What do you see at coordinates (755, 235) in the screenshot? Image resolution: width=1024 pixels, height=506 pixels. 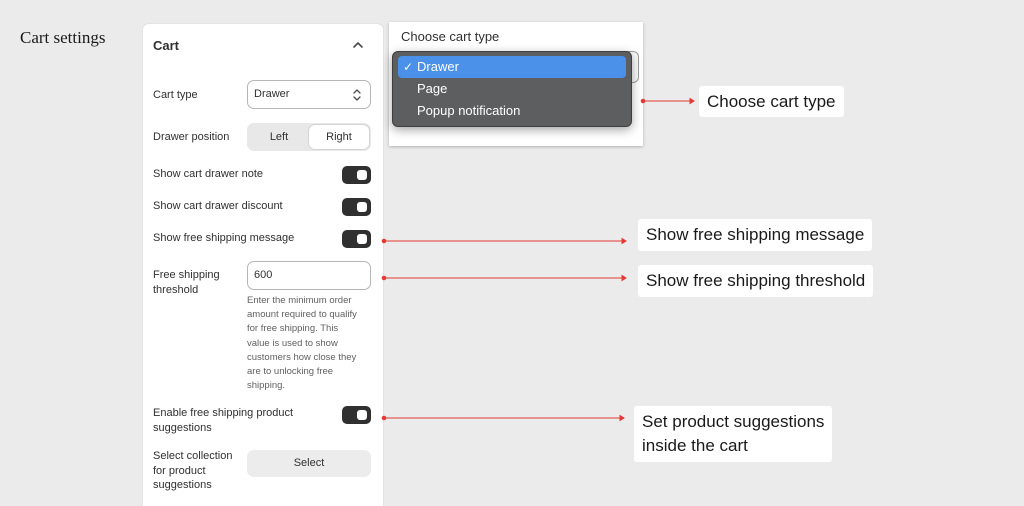 I see `callout-free-shipping-message: Show free shipping message` at bounding box center [755, 235].